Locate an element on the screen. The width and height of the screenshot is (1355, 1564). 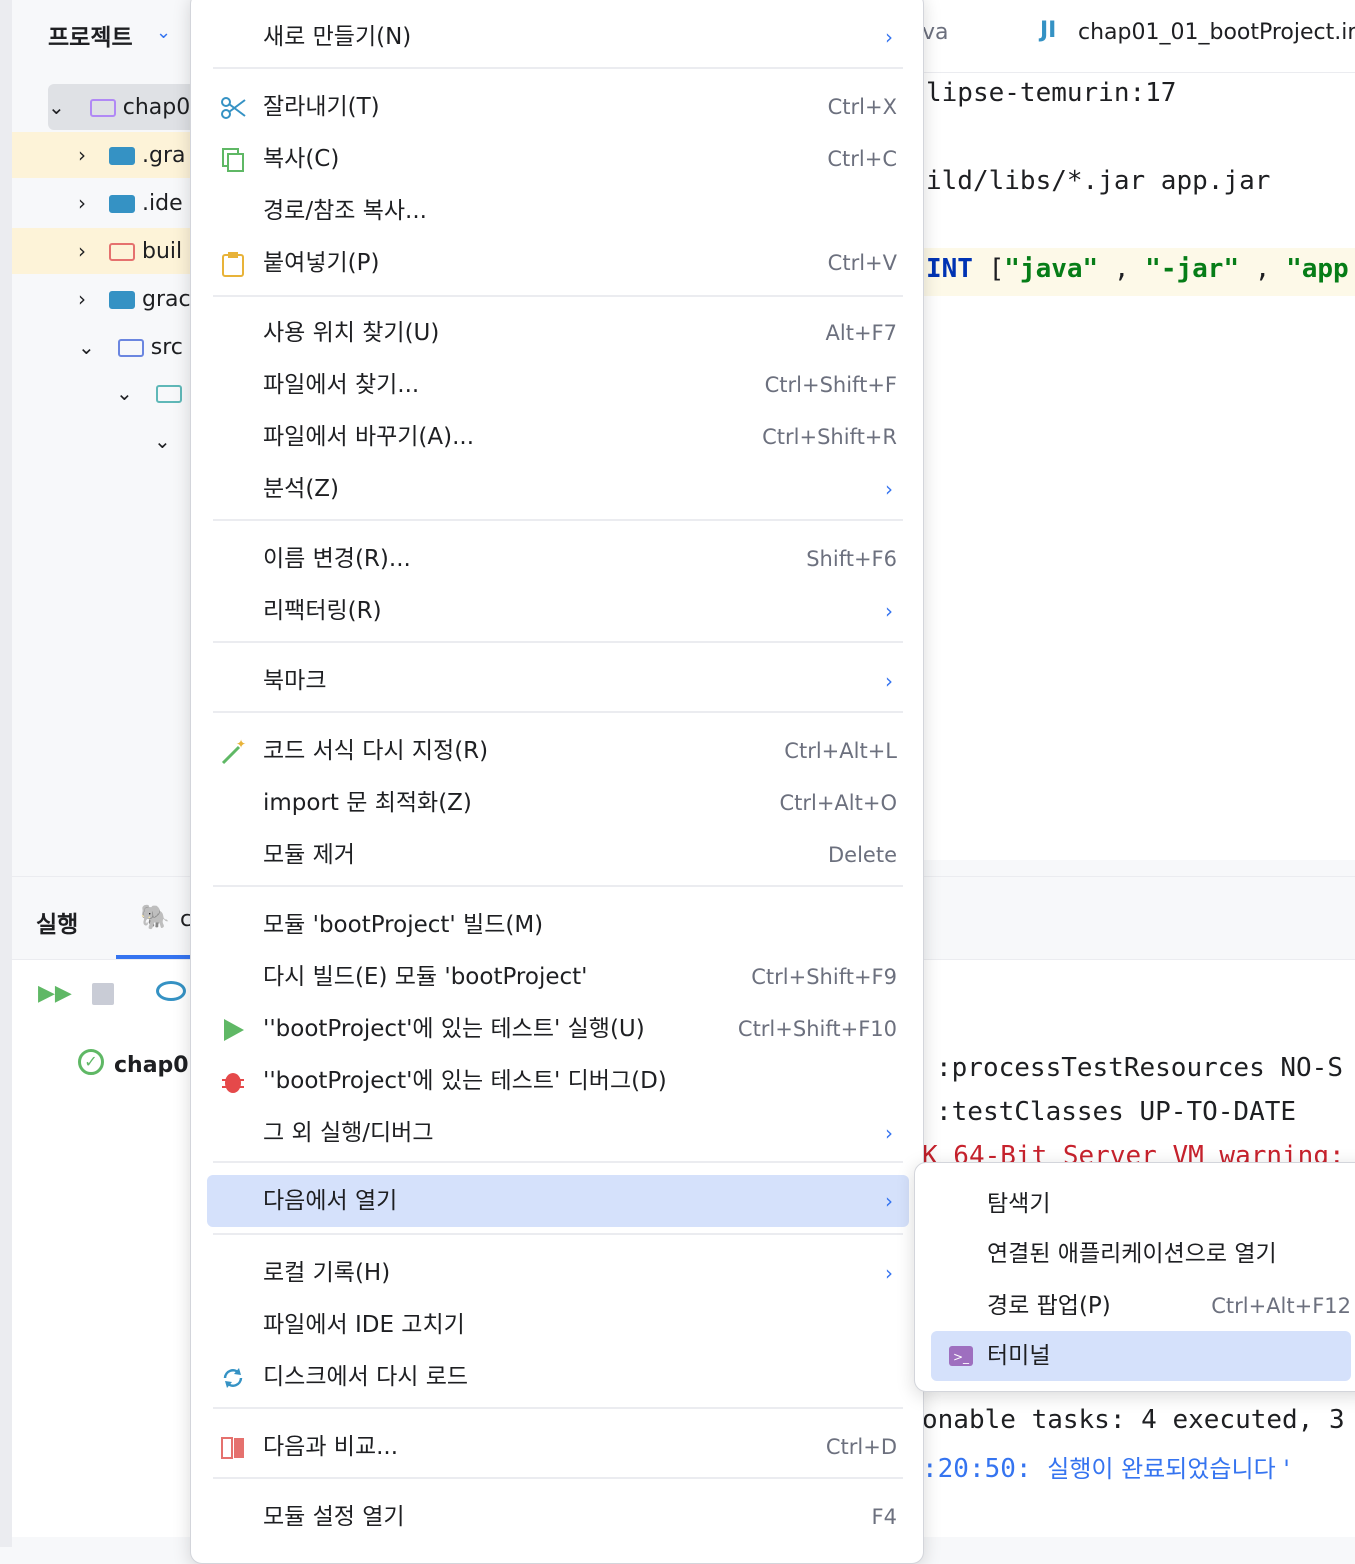
menu-item-16: 다시 빌드(E) 모듈 'bootProject' Ctrl+Shift+F9 is located at coordinates (558, 977).